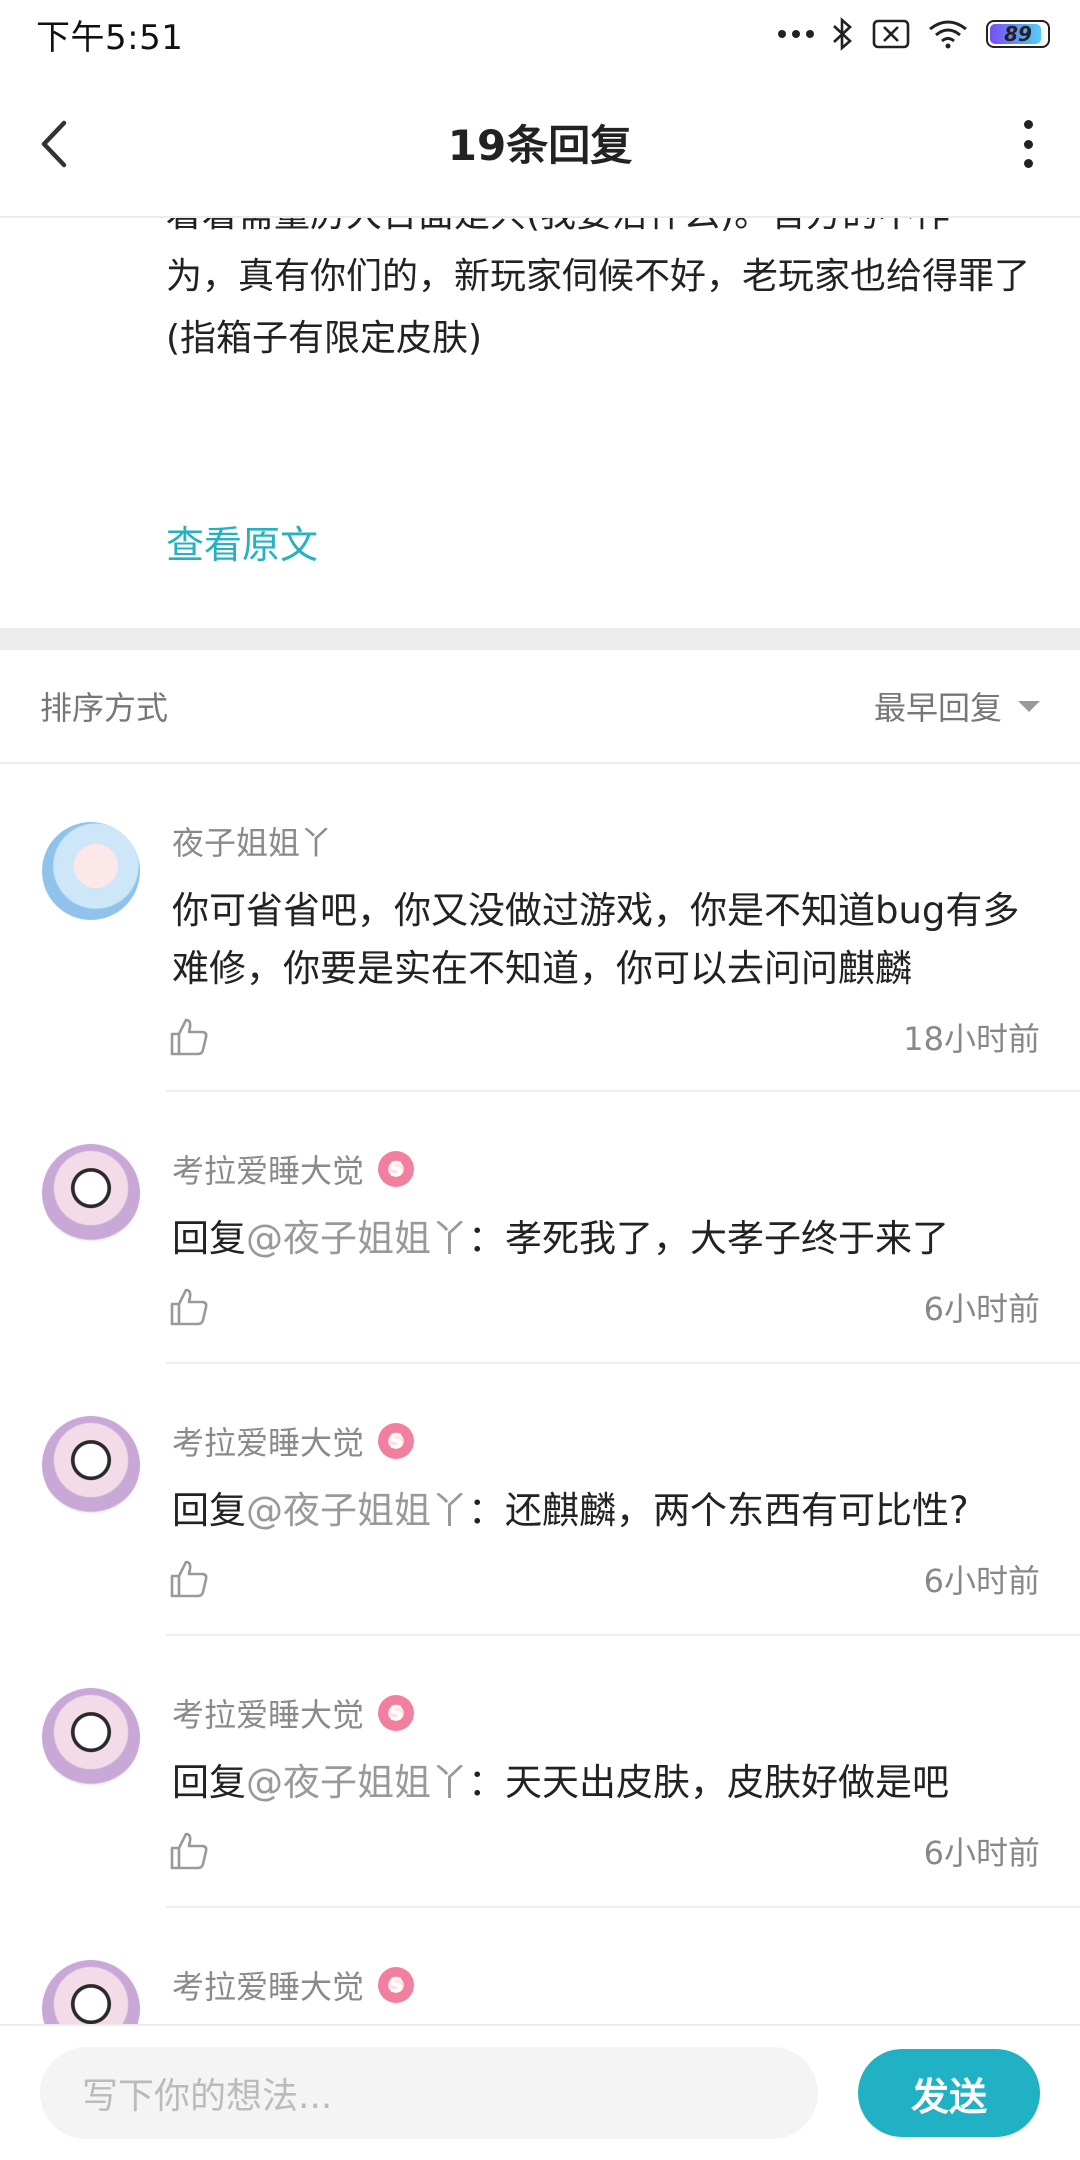 This screenshot has height=2160, width=1080. I want to click on header: 19条回复, so click(540, 143).